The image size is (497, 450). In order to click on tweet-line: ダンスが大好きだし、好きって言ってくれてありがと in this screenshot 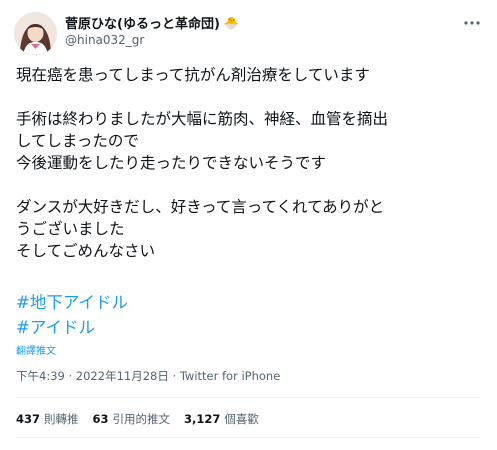, I will do `click(200, 207)`.